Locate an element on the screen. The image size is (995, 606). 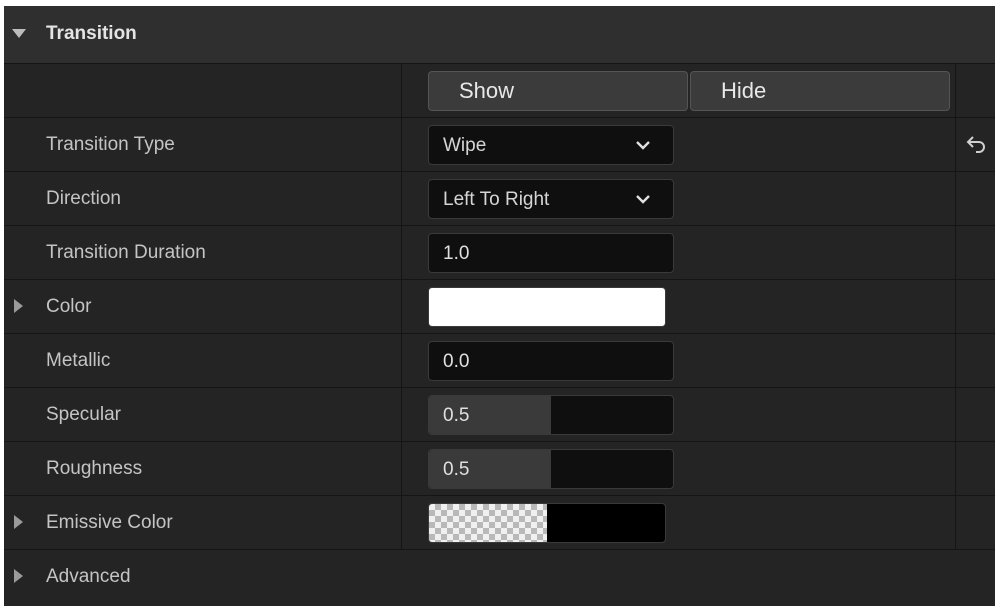
property-row-roughness: Roughness 0.5 is located at coordinates (499, 469).